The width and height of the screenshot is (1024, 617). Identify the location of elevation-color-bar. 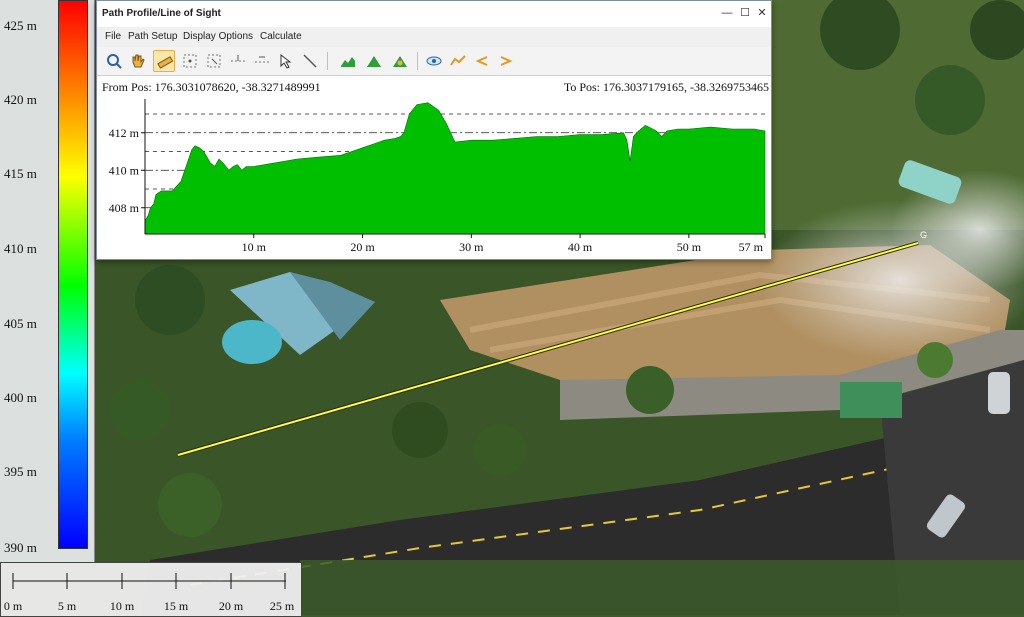
(73, 274).